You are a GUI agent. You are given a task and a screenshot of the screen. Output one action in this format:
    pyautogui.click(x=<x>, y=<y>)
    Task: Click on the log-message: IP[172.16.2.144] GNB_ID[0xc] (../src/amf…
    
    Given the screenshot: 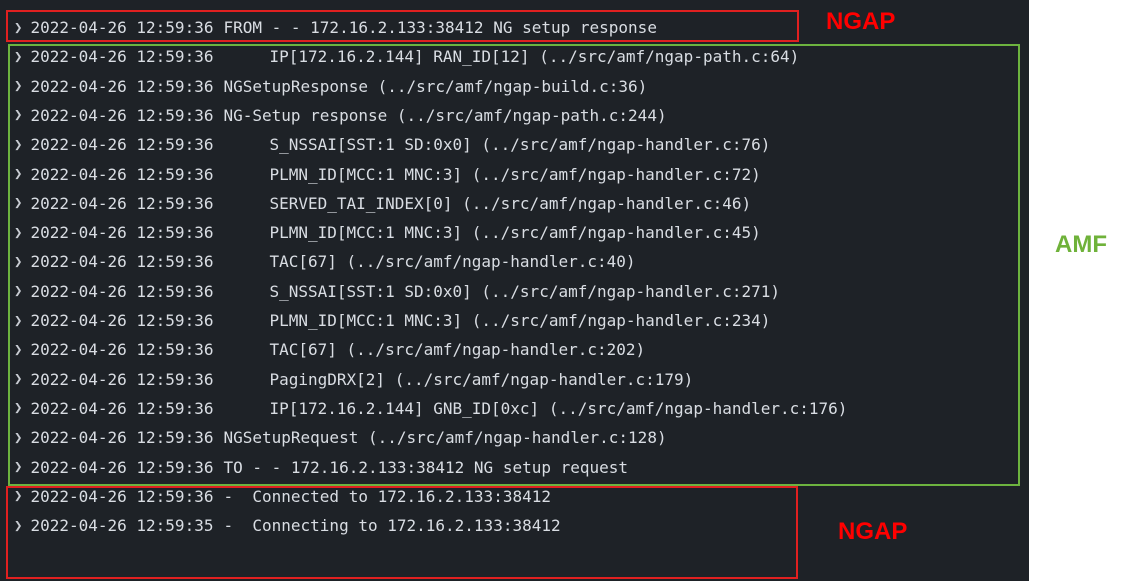 What is the action you would take?
    pyautogui.click(x=558, y=408)
    